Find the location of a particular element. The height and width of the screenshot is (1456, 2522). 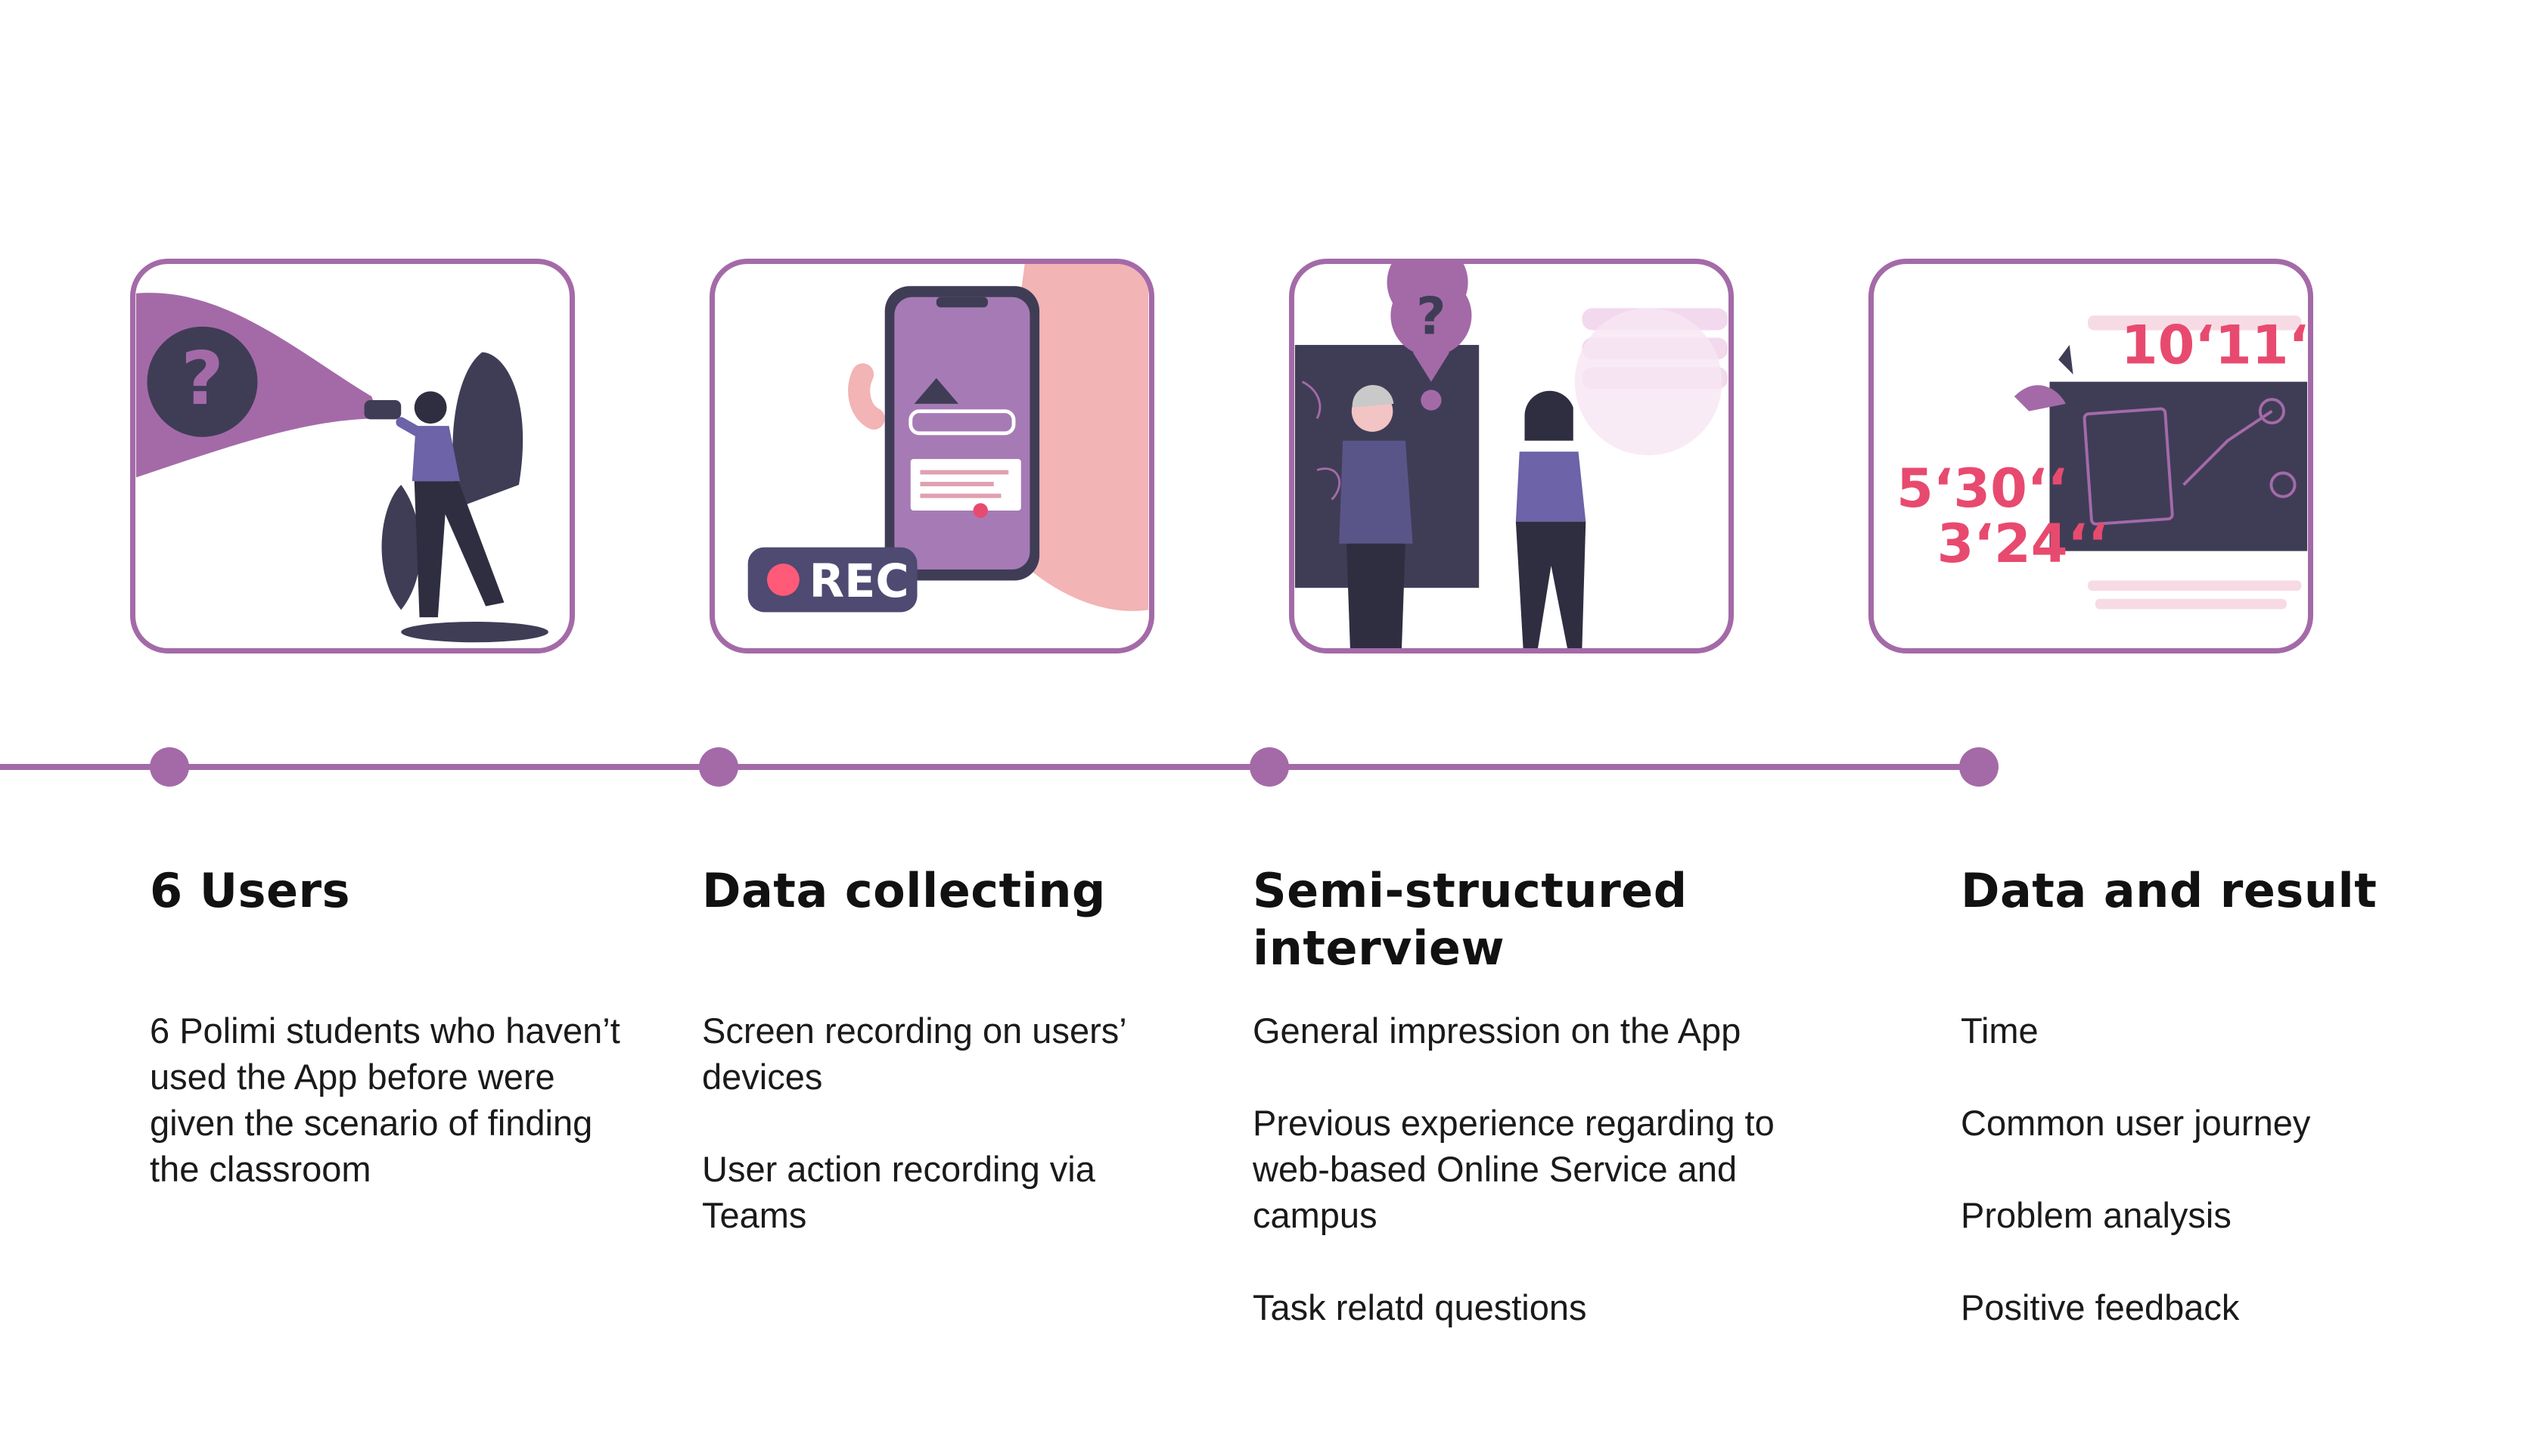

card-data-collecting: REC is located at coordinates (932, 456).